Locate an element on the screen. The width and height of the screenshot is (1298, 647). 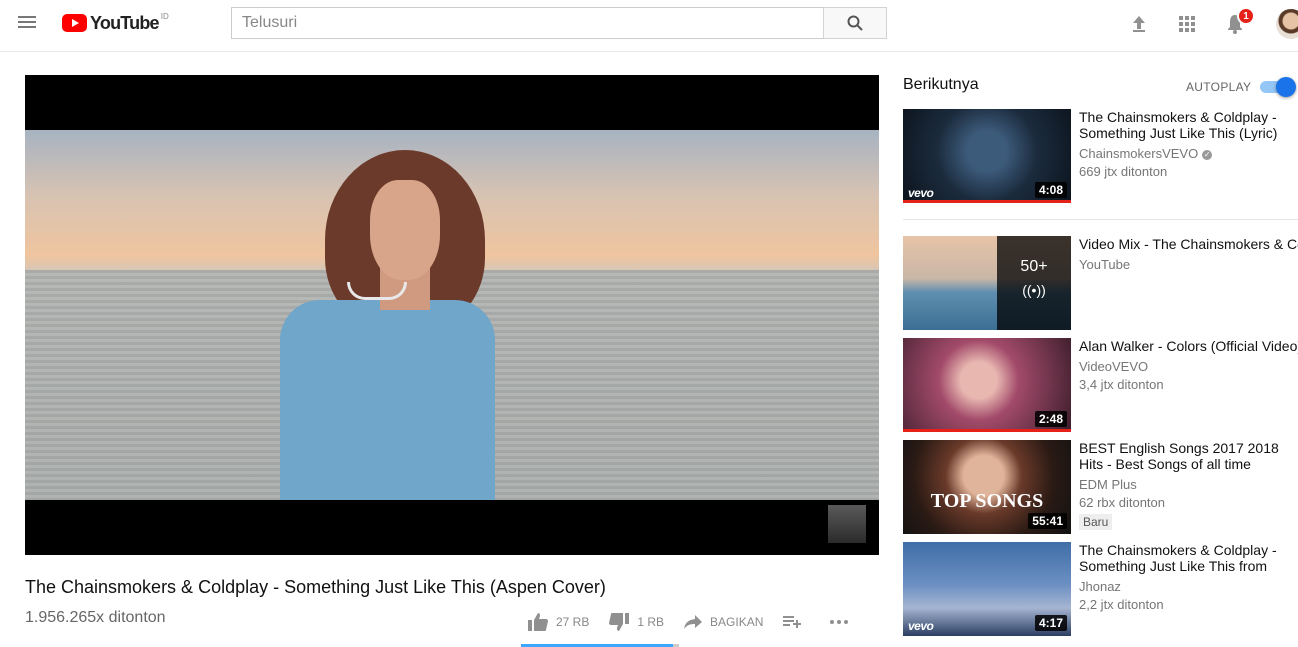
mix-broadcast-icon: ((•)) is located at coordinates (1034, 290).